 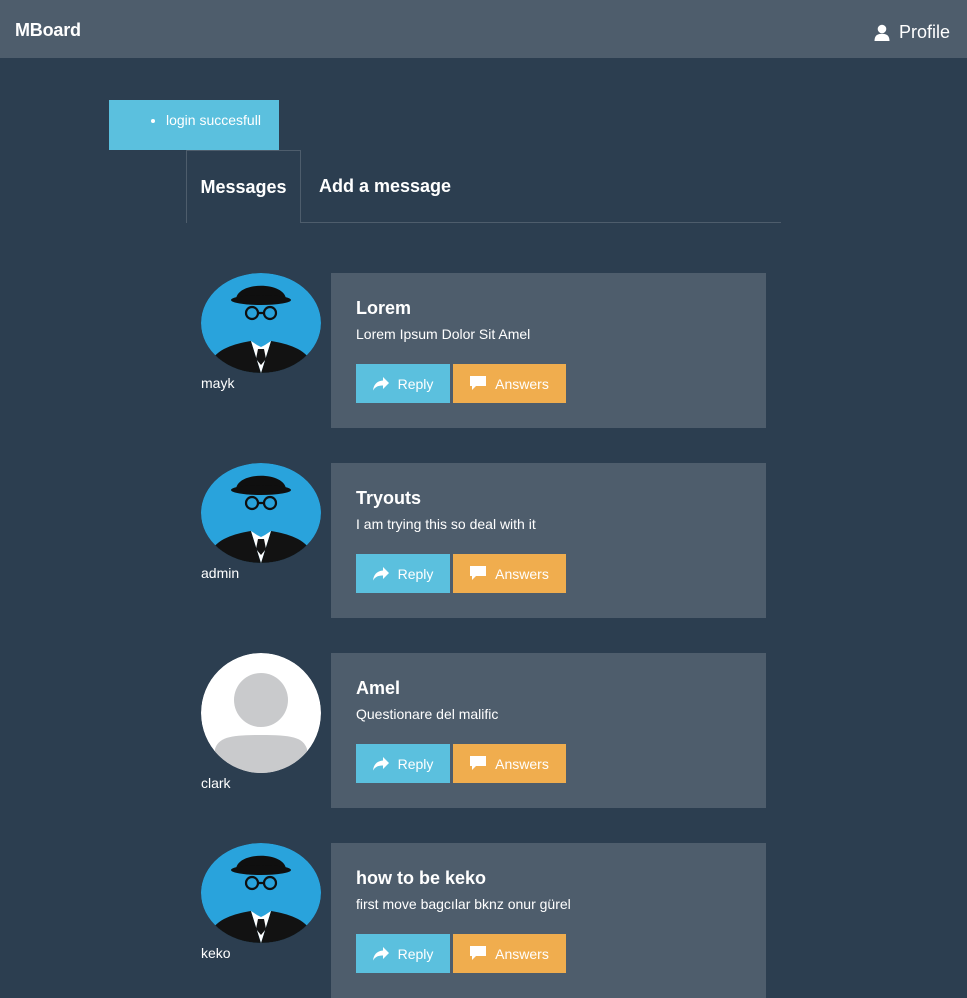 What do you see at coordinates (48, 30) in the screenshot?
I see `brand-logo: MBoard` at bounding box center [48, 30].